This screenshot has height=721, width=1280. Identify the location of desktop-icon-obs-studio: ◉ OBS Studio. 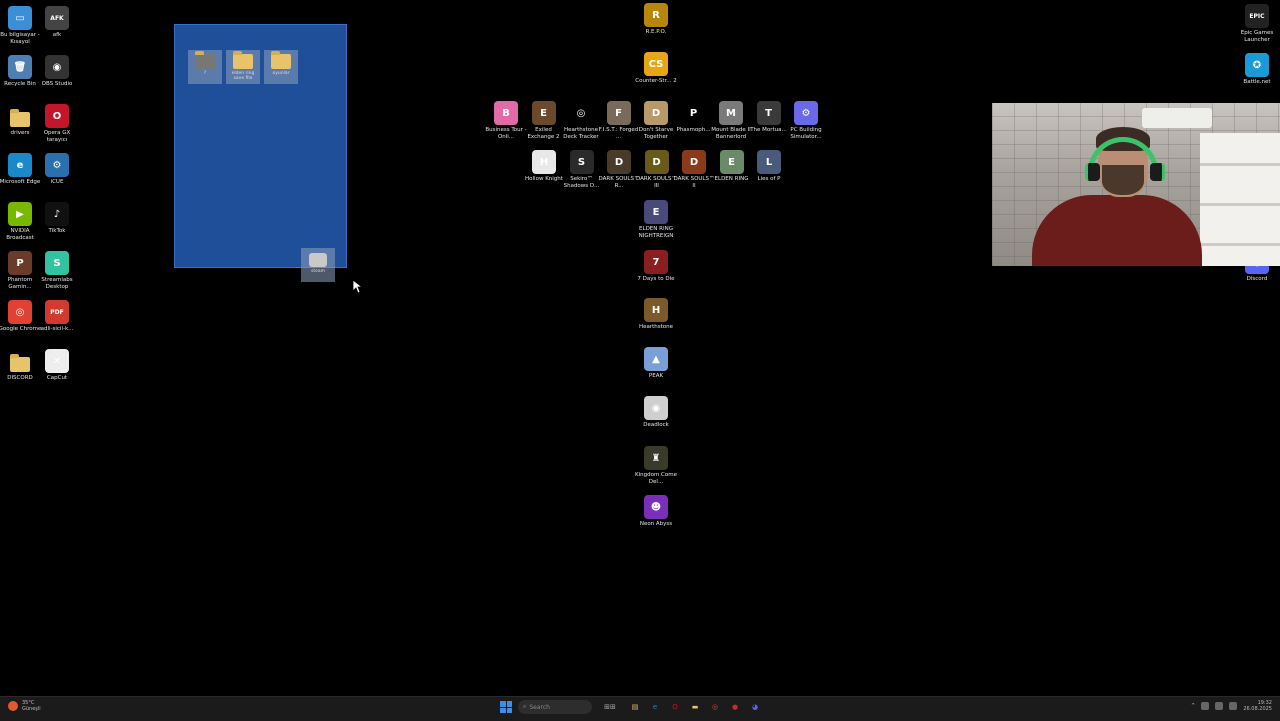
(57, 71).